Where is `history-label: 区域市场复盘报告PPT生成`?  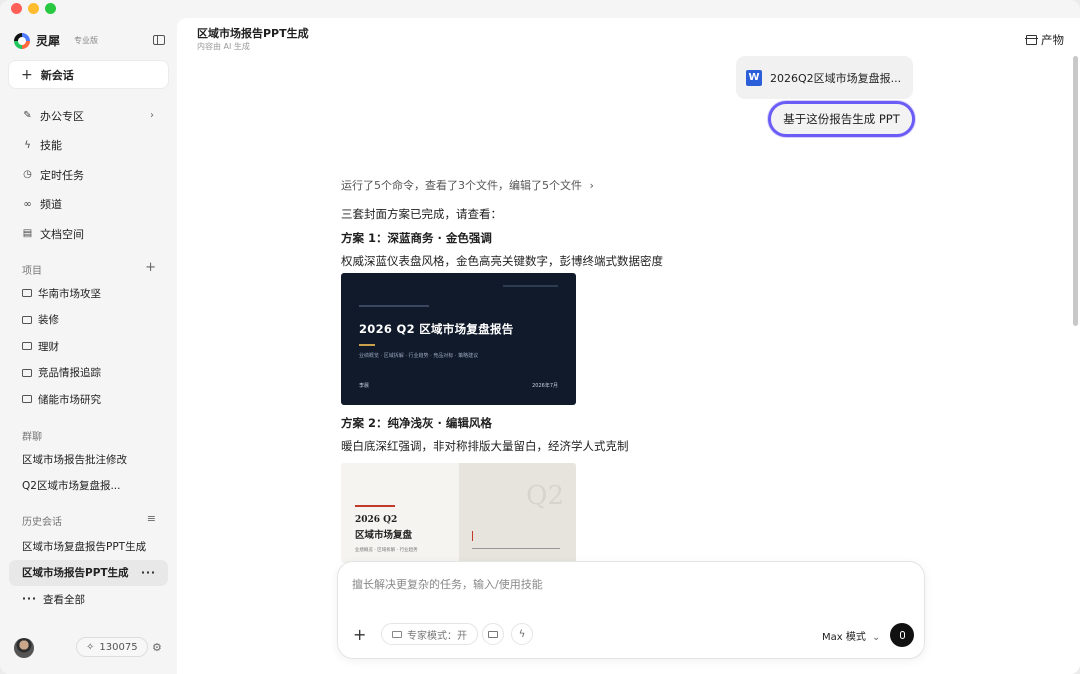
history-label: 区域市场复盘报告PPT生成 is located at coordinates (84, 546).